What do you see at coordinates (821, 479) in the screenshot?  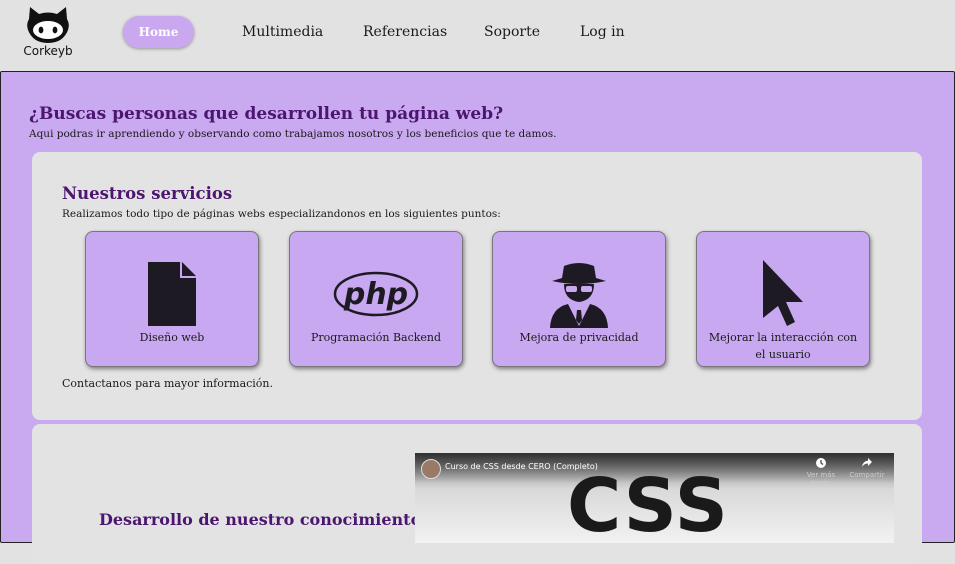 I see `watch-later-label: Ver más tarde` at bounding box center [821, 479].